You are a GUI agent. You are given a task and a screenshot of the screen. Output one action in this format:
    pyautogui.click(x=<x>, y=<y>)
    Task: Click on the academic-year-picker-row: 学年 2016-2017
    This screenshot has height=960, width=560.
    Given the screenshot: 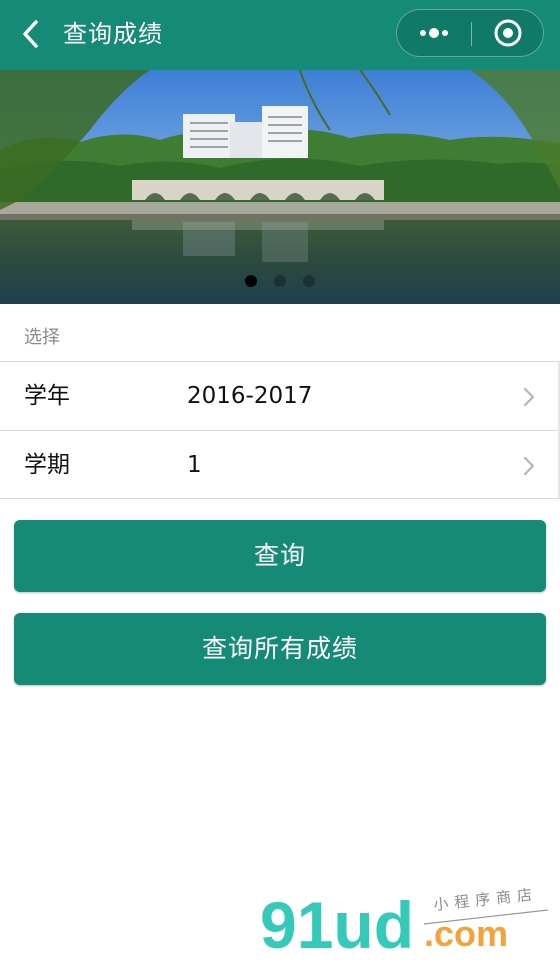 What is the action you would take?
    pyautogui.click(x=279, y=396)
    